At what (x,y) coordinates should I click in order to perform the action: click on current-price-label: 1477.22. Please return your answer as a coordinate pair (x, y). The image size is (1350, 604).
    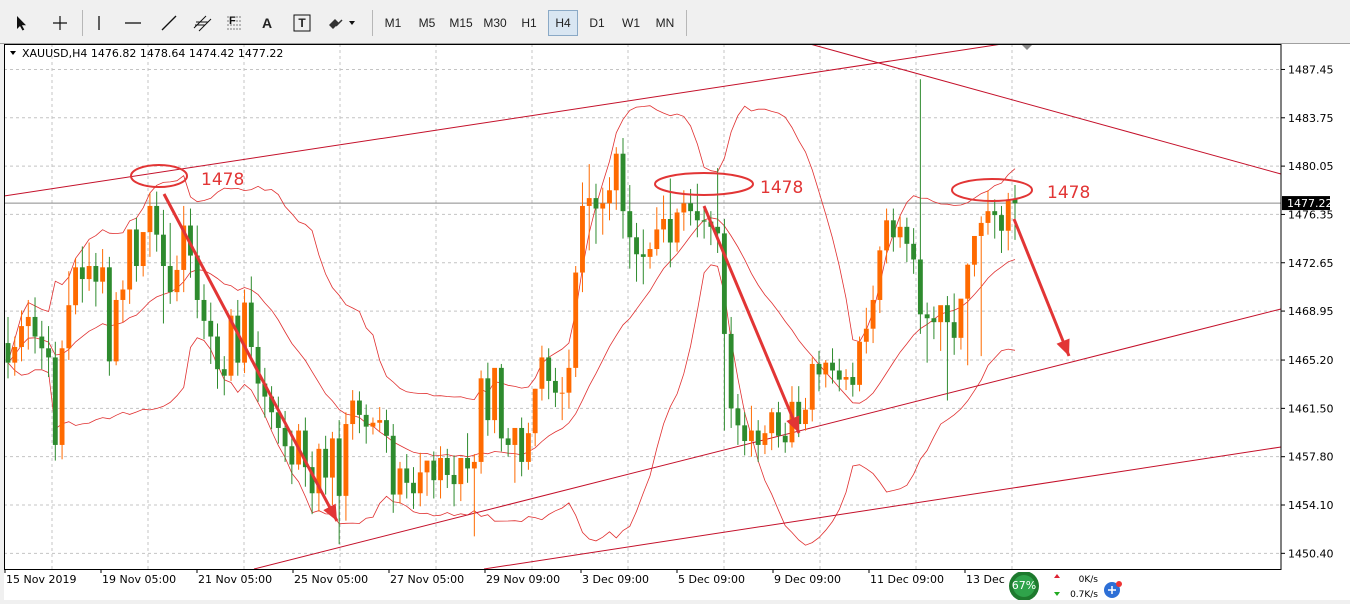
    Looking at the image, I should click on (1310, 203).